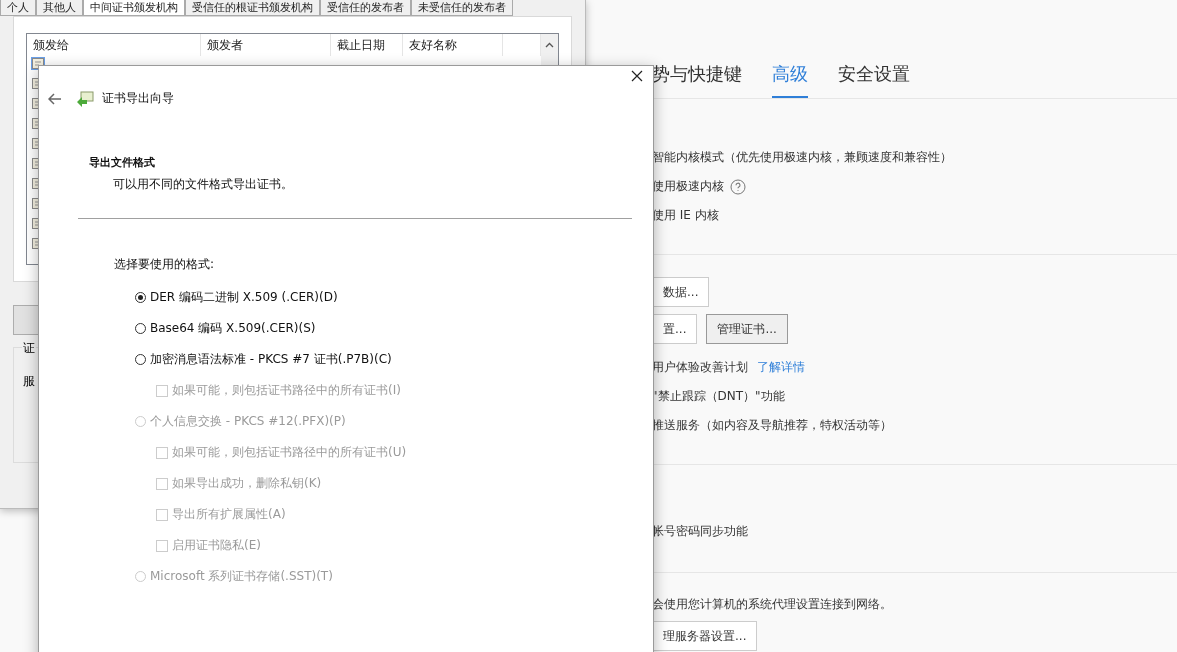 The height and width of the screenshot is (652, 1177). Describe the element at coordinates (453, 45) in the screenshot. I see `column-header: 友好名称` at that location.